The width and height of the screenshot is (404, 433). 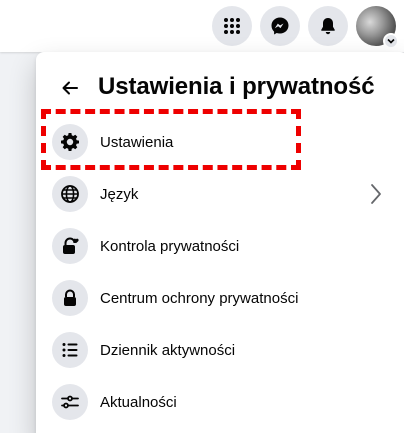 What do you see at coordinates (223, 142) in the screenshot?
I see `menu-item-settings: Ustawienia` at bounding box center [223, 142].